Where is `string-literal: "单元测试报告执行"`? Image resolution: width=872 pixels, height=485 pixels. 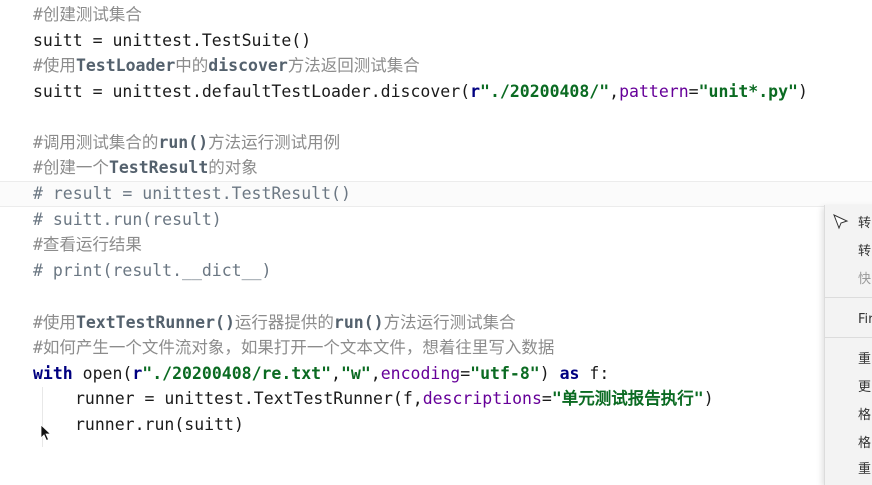
string-literal: "单元测试报告执行" is located at coordinates (627, 398).